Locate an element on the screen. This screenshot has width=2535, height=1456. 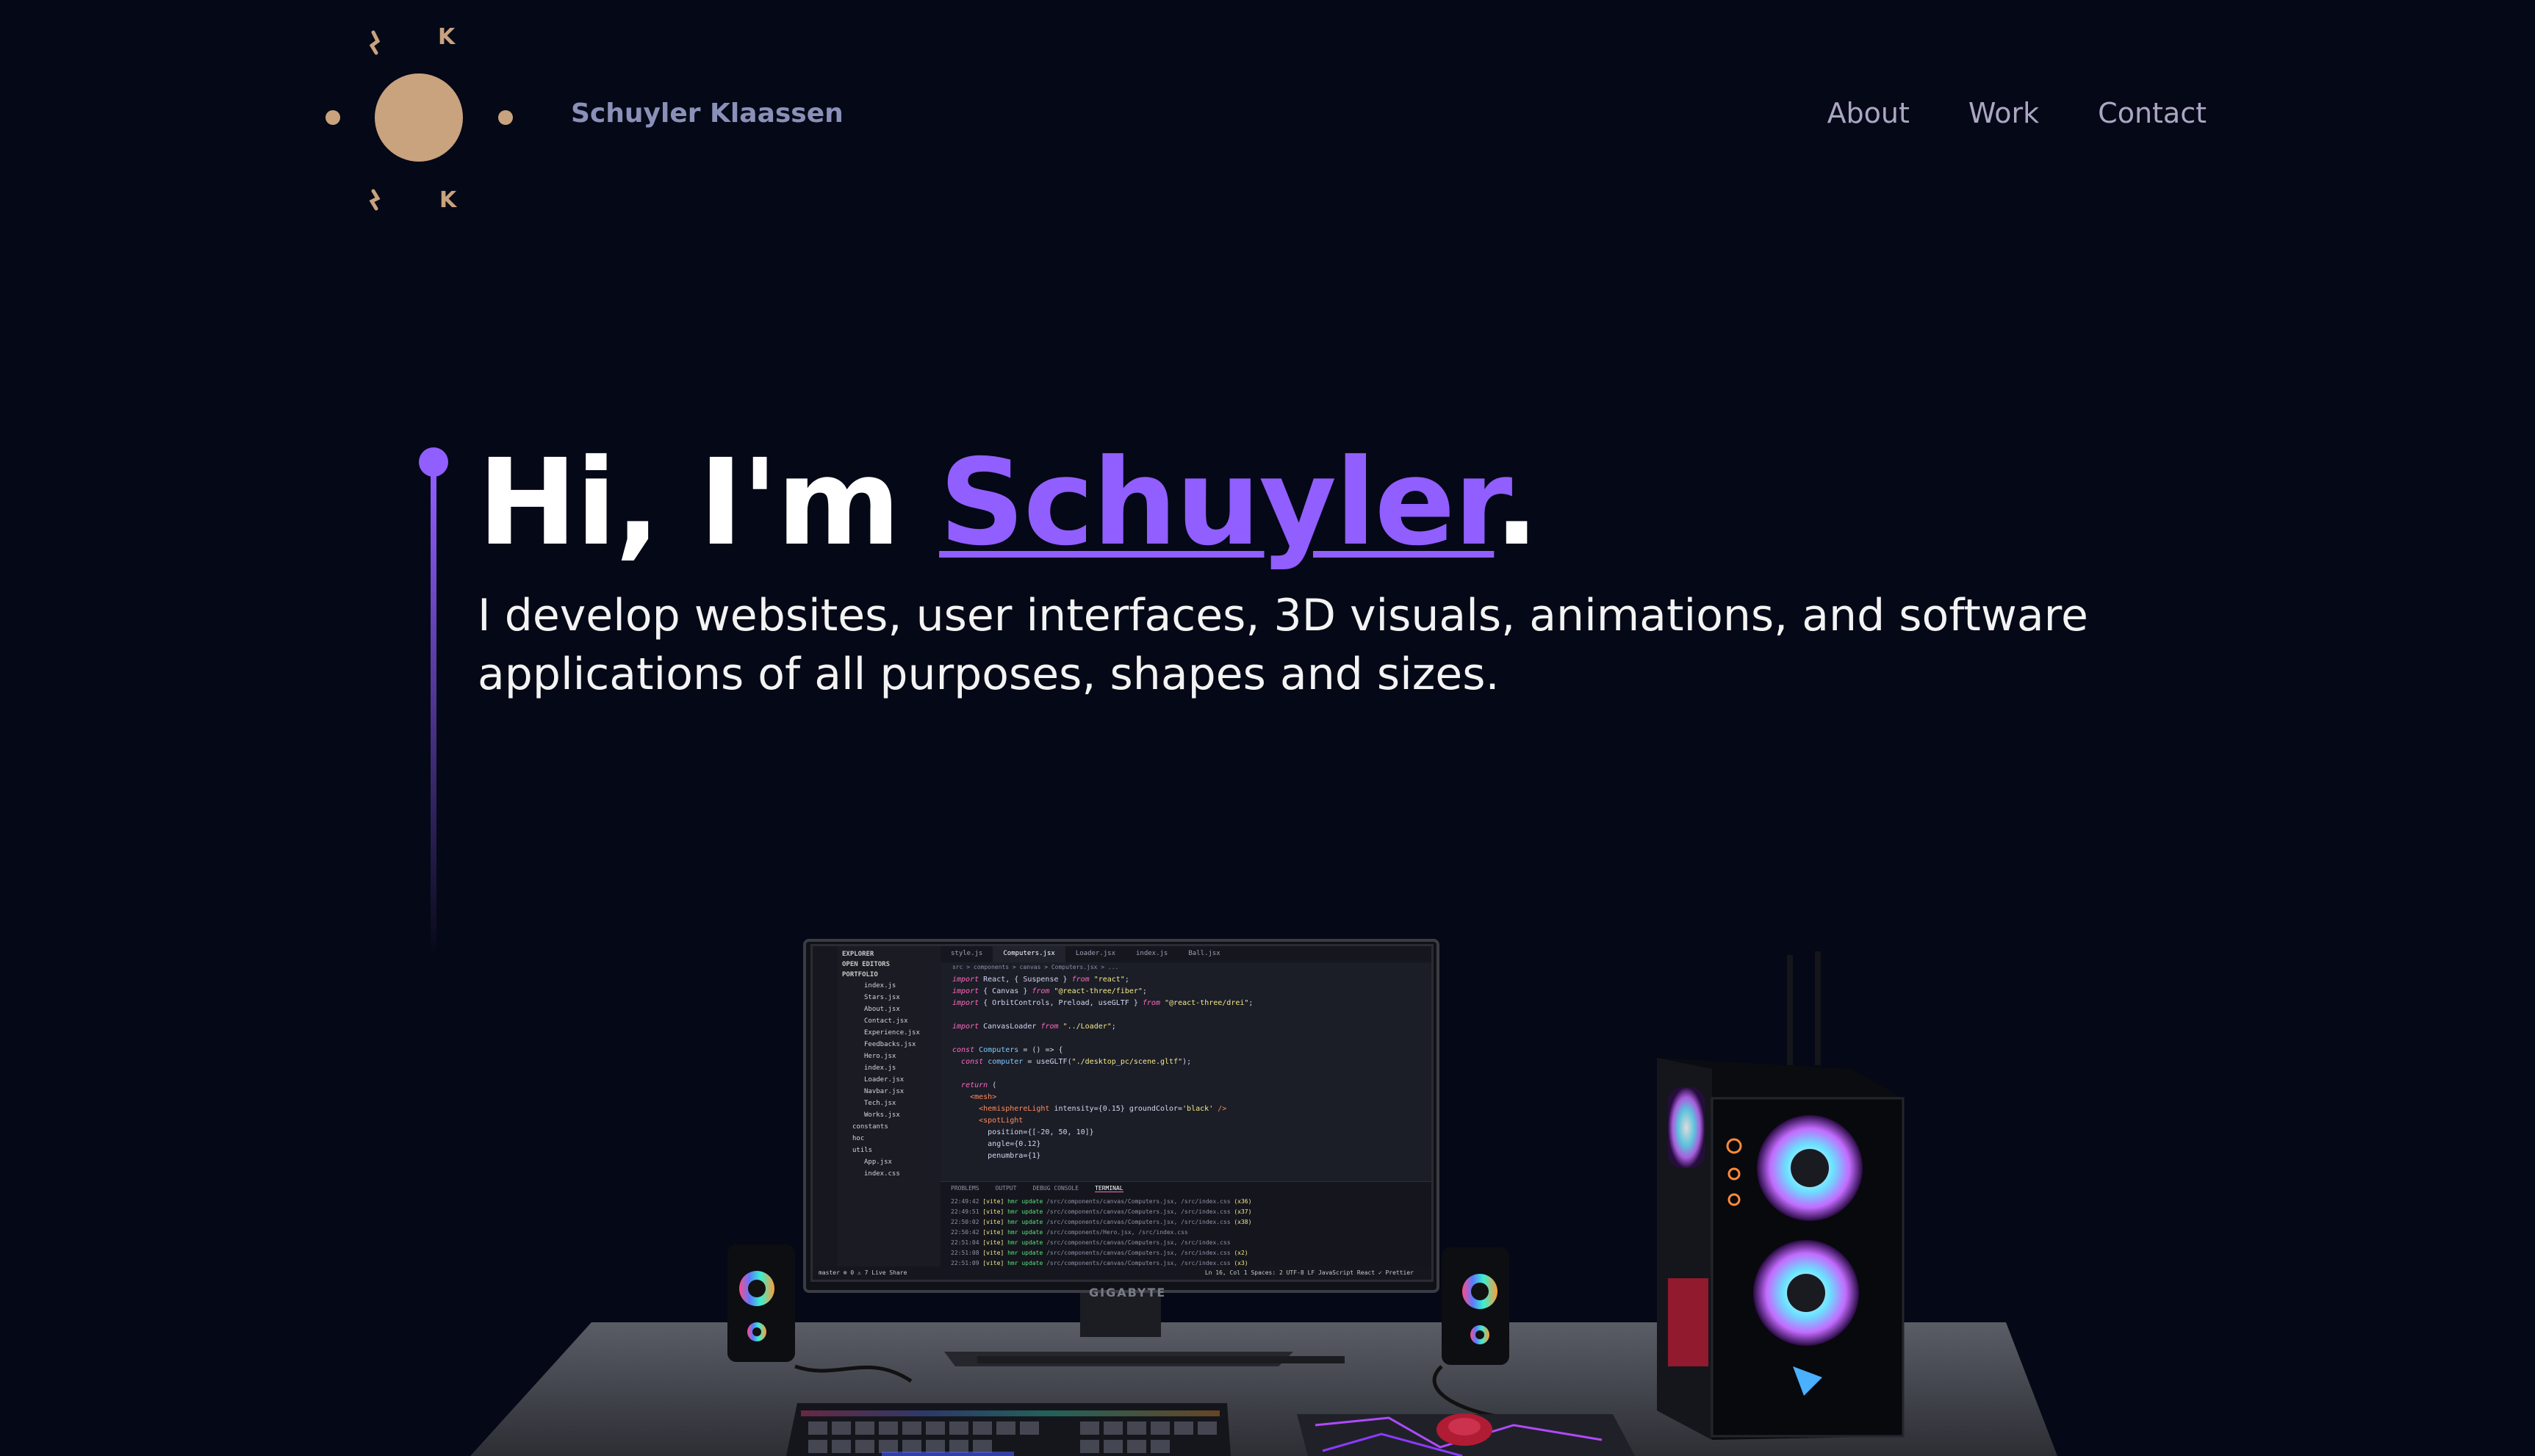
file-item: About.jsx is located at coordinates (882, 1010).